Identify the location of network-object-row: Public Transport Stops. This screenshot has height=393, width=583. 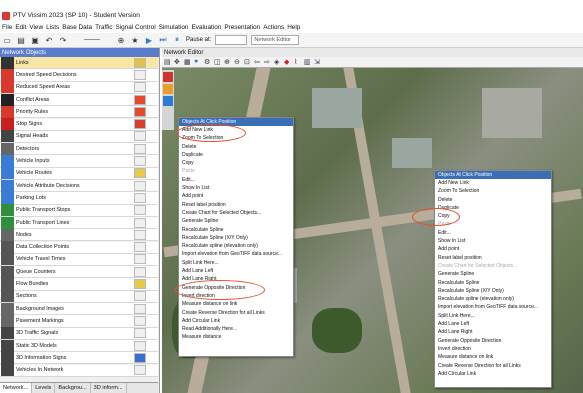
(79, 210).